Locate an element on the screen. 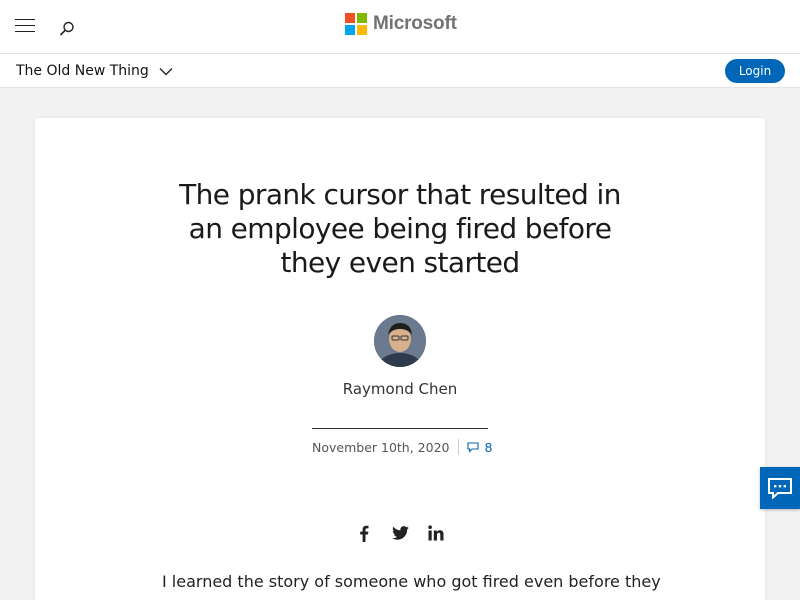 Image resolution: width=800 pixels, height=600 pixels. comments-link: 8 is located at coordinates (479, 447).